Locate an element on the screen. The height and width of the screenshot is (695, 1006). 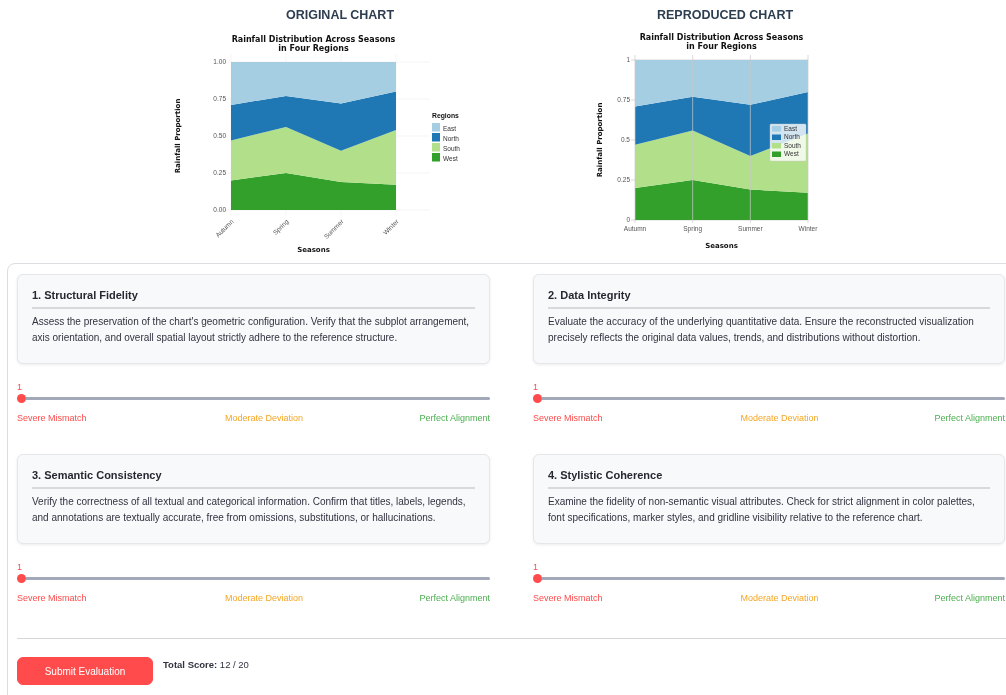
submit-button: Submit Evaluation is located at coordinates (85, 671).